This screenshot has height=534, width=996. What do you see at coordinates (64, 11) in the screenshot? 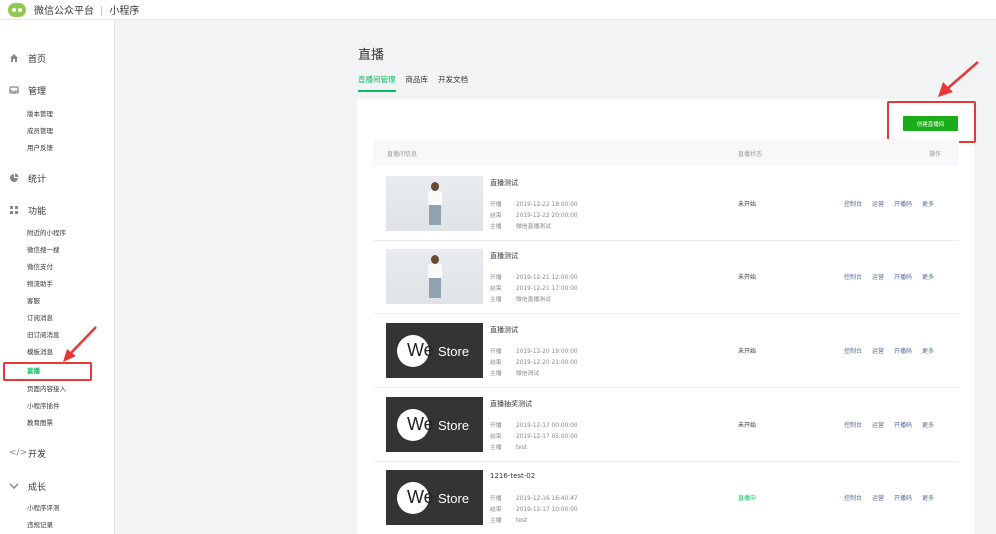
I see `platform-name: 微信公众平台` at bounding box center [64, 11].